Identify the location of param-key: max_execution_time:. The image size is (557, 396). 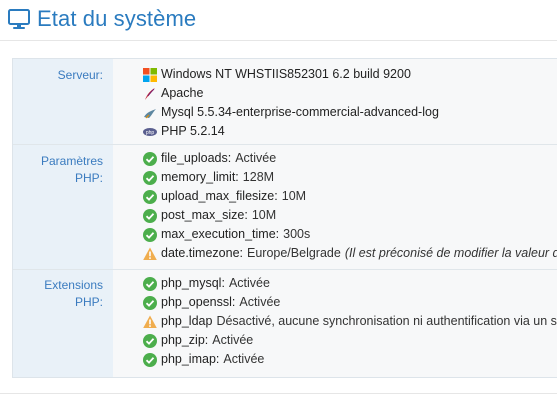
(220, 234).